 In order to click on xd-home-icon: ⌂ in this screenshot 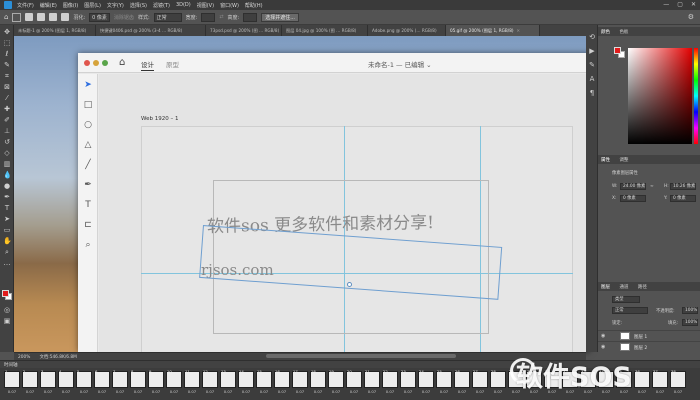, I will do `click(122, 62)`.